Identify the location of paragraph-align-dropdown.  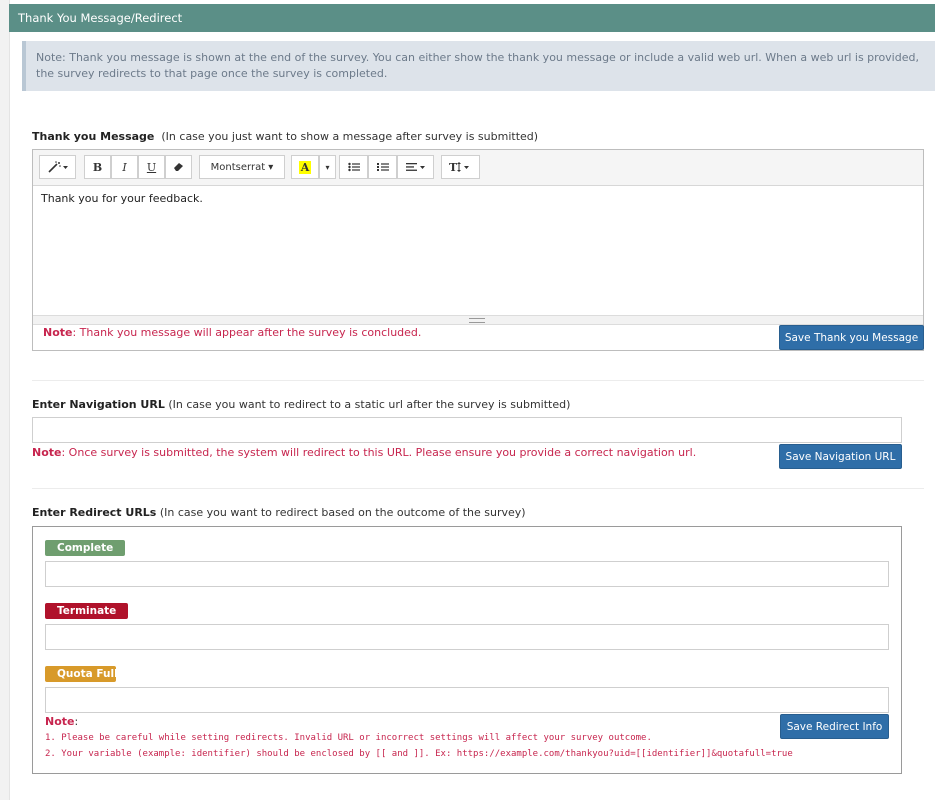
(415, 167).